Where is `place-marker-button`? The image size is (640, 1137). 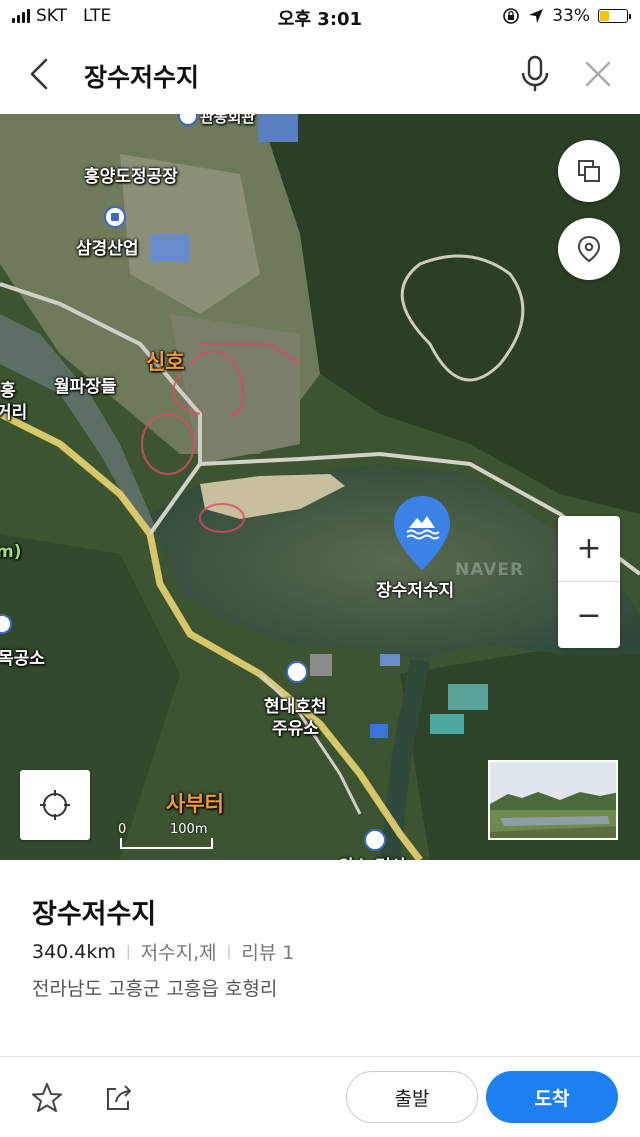 place-marker-button is located at coordinates (589, 249).